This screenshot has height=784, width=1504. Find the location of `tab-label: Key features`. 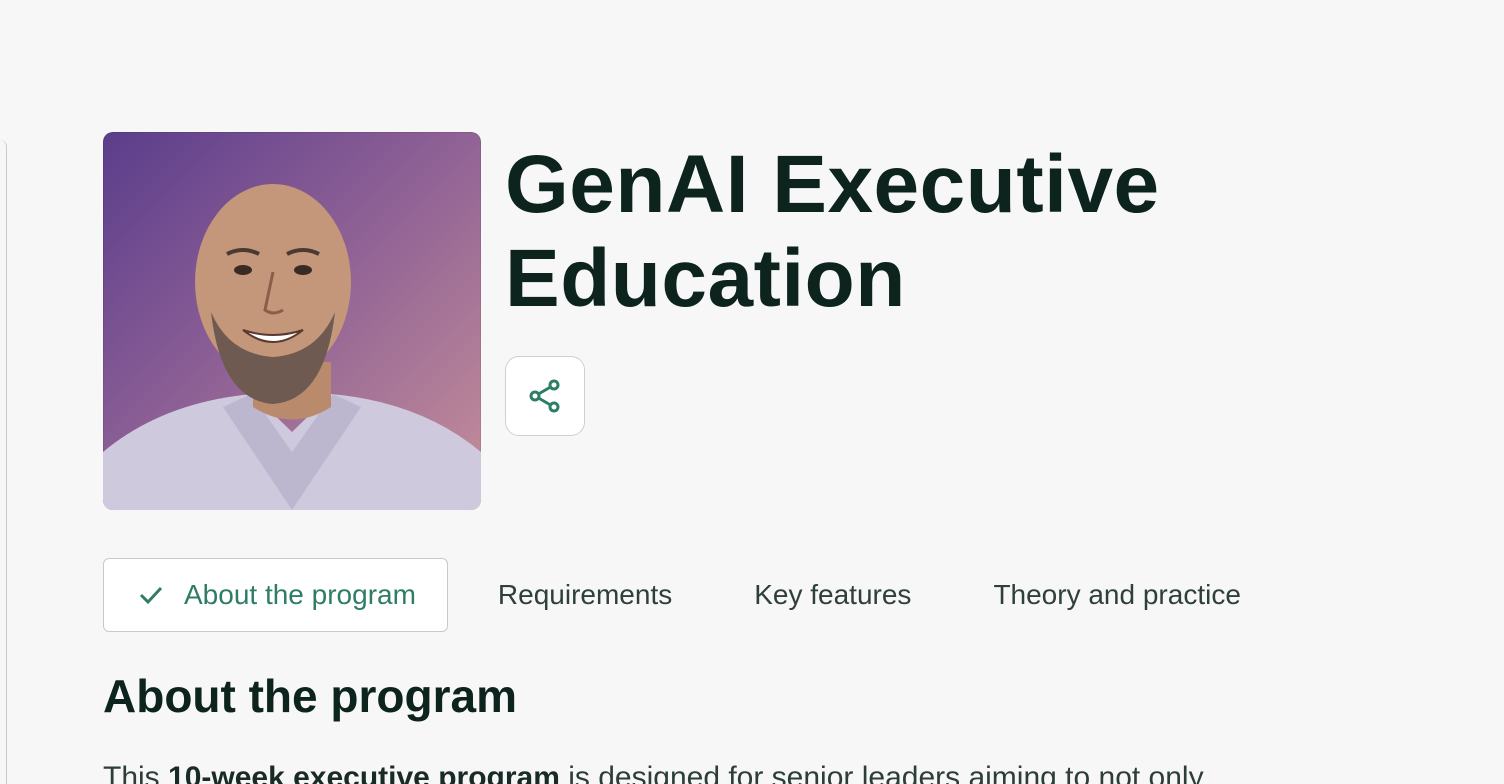

tab-label: Key features is located at coordinates (833, 594).